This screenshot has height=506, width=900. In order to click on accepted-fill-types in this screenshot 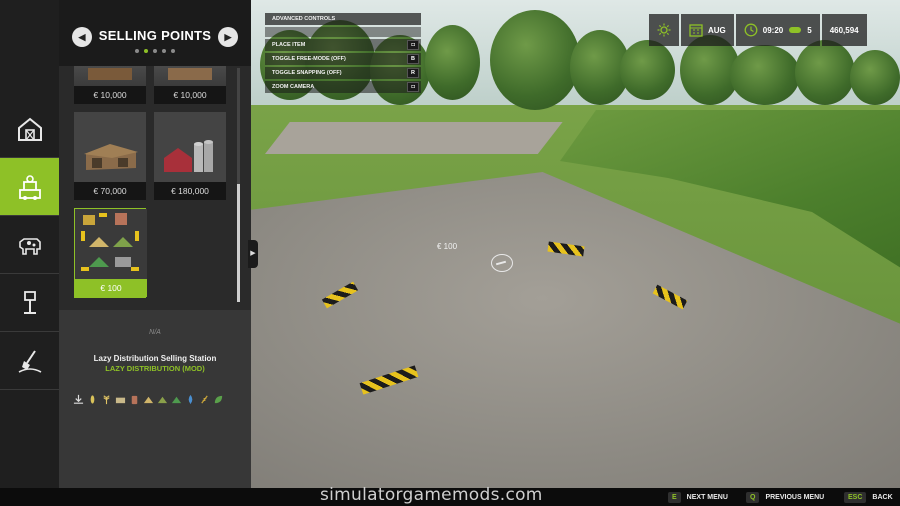, I will do `click(148, 399)`.